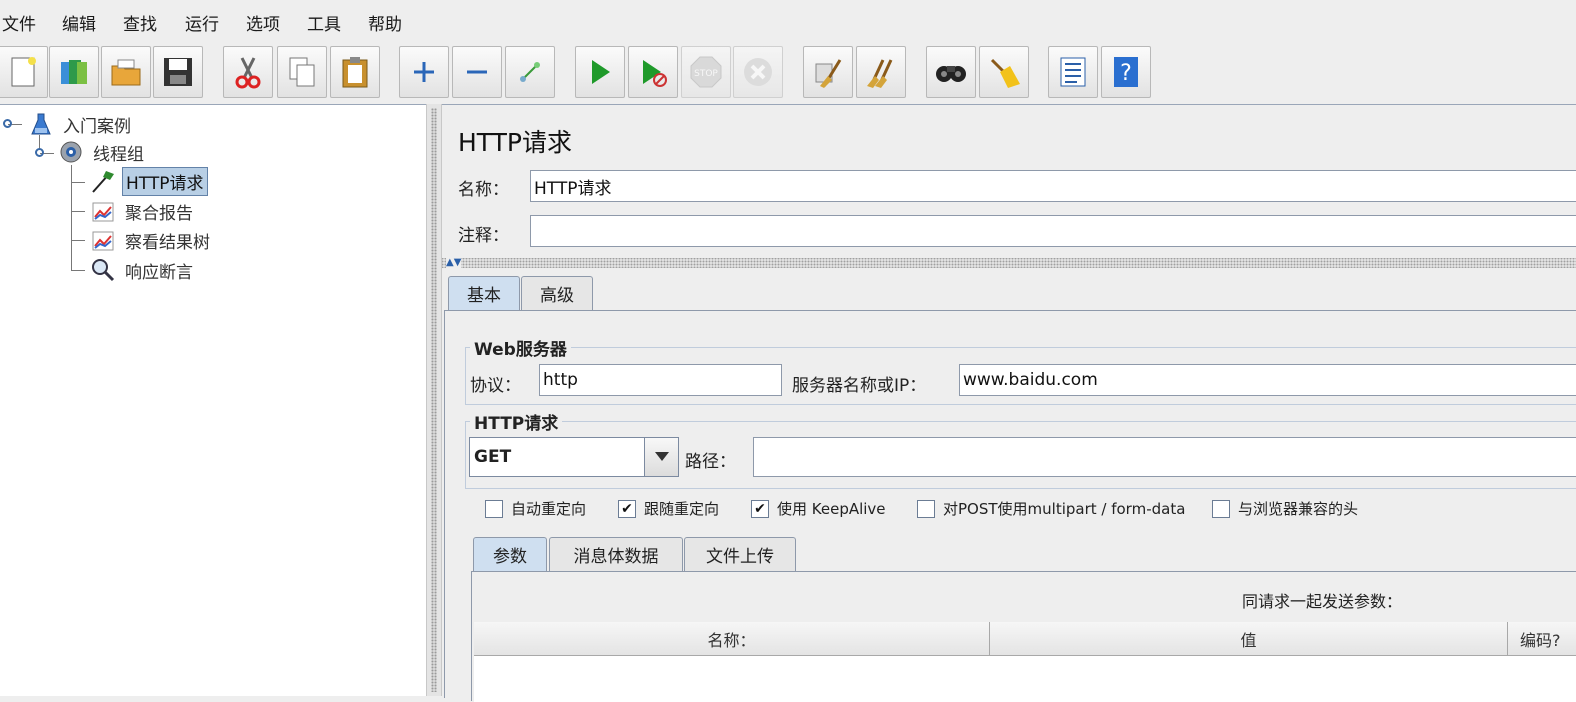 This screenshot has width=1576, height=702. What do you see at coordinates (434, 400) in the screenshot?
I see `vertical-splitter` at bounding box center [434, 400].